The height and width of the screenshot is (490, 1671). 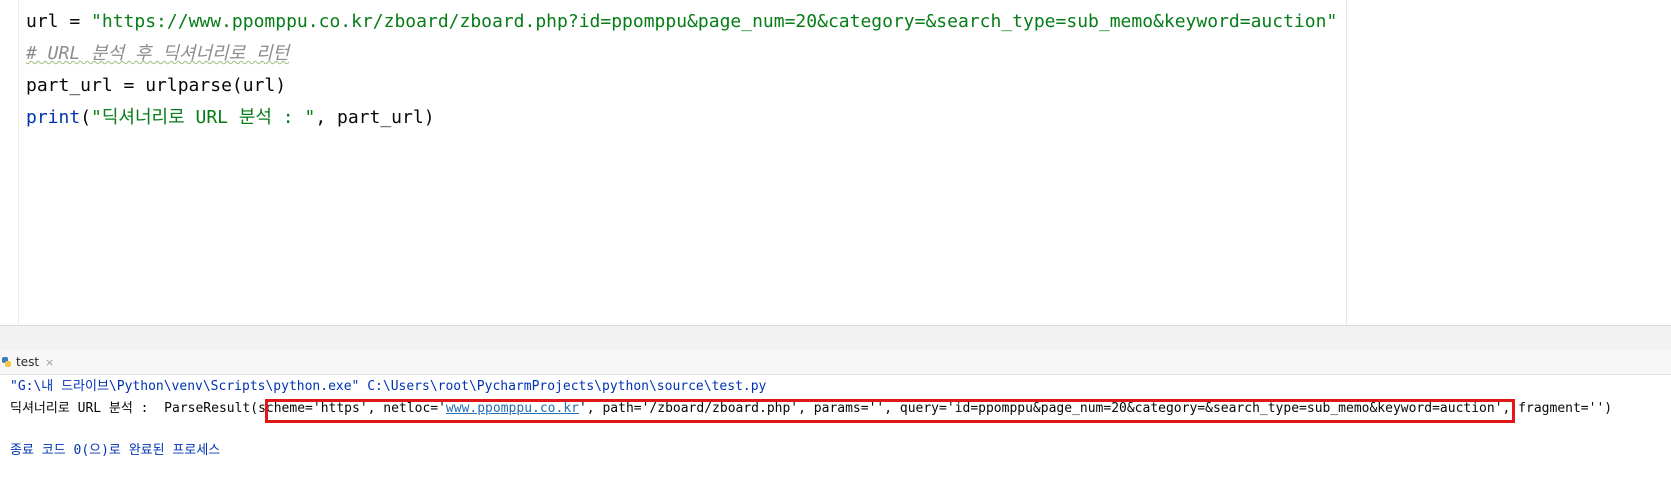 What do you see at coordinates (59, 21) in the screenshot?
I see `code-text: url =` at bounding box center [59, 21].